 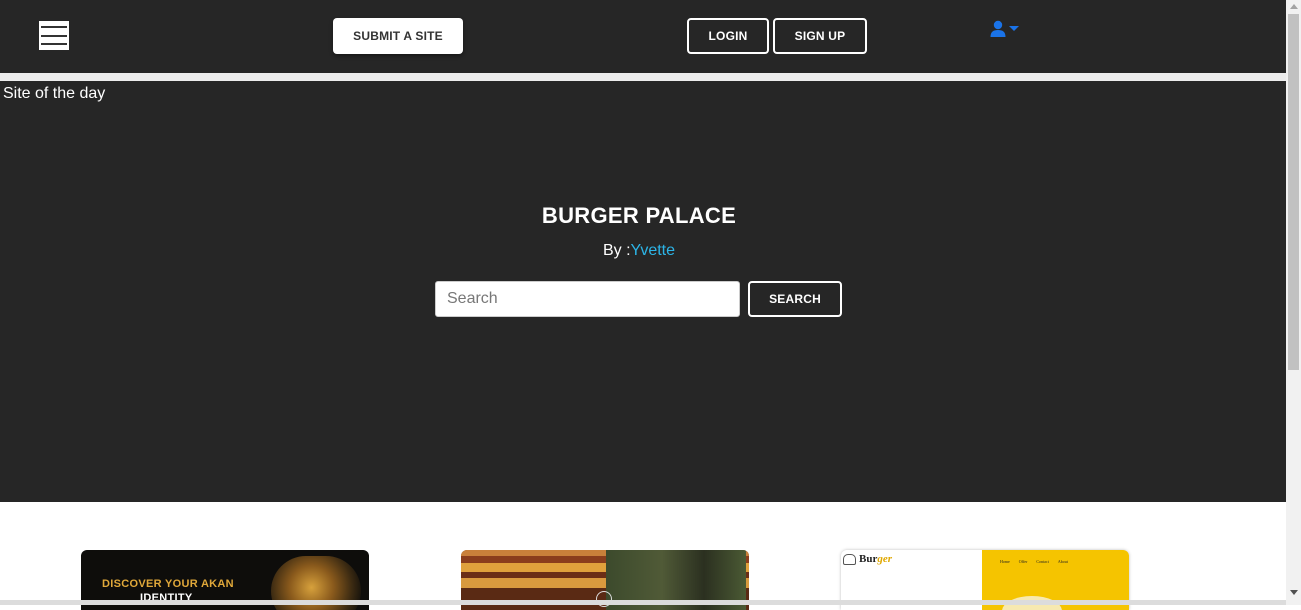 What do you see at coordinates (998, 28) in the screenshot?
I see `user-icon` at bounding box center [998, 28].